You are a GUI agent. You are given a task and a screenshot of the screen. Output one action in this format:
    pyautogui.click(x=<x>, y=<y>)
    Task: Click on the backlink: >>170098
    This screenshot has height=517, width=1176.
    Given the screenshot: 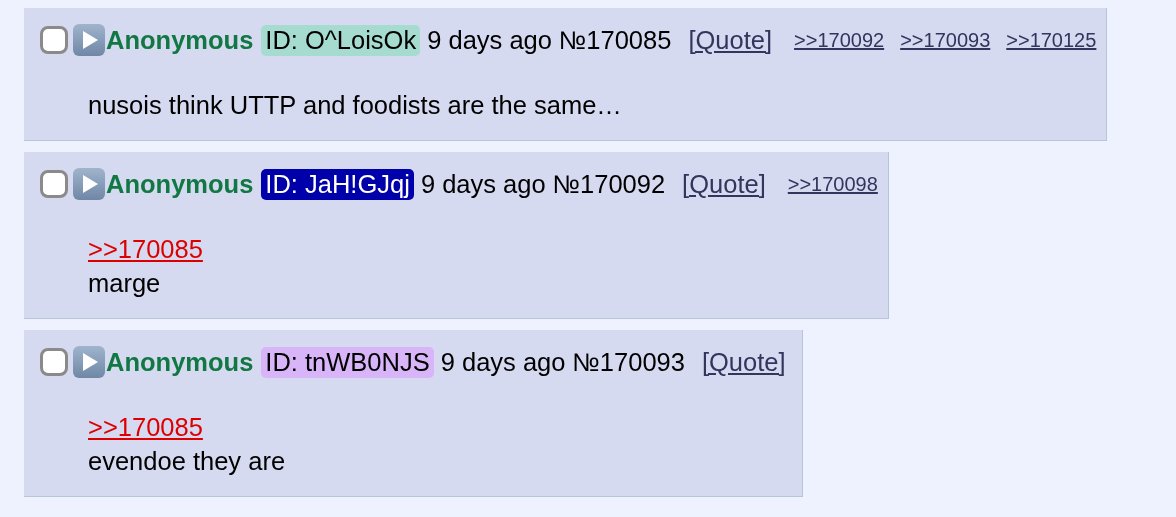 What is the action you would take?
    pyautogui.click(x=832, y=184)
    